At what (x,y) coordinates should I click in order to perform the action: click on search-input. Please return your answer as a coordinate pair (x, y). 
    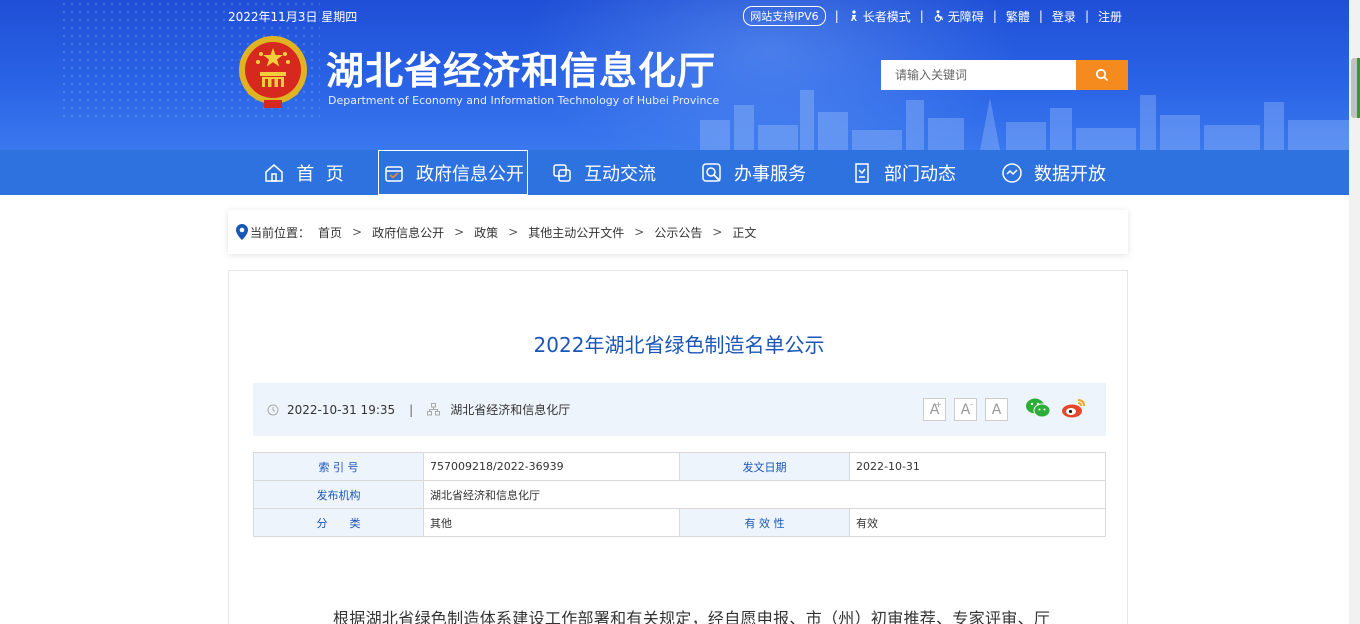
    Looking at the image, I should click on (978, 75).